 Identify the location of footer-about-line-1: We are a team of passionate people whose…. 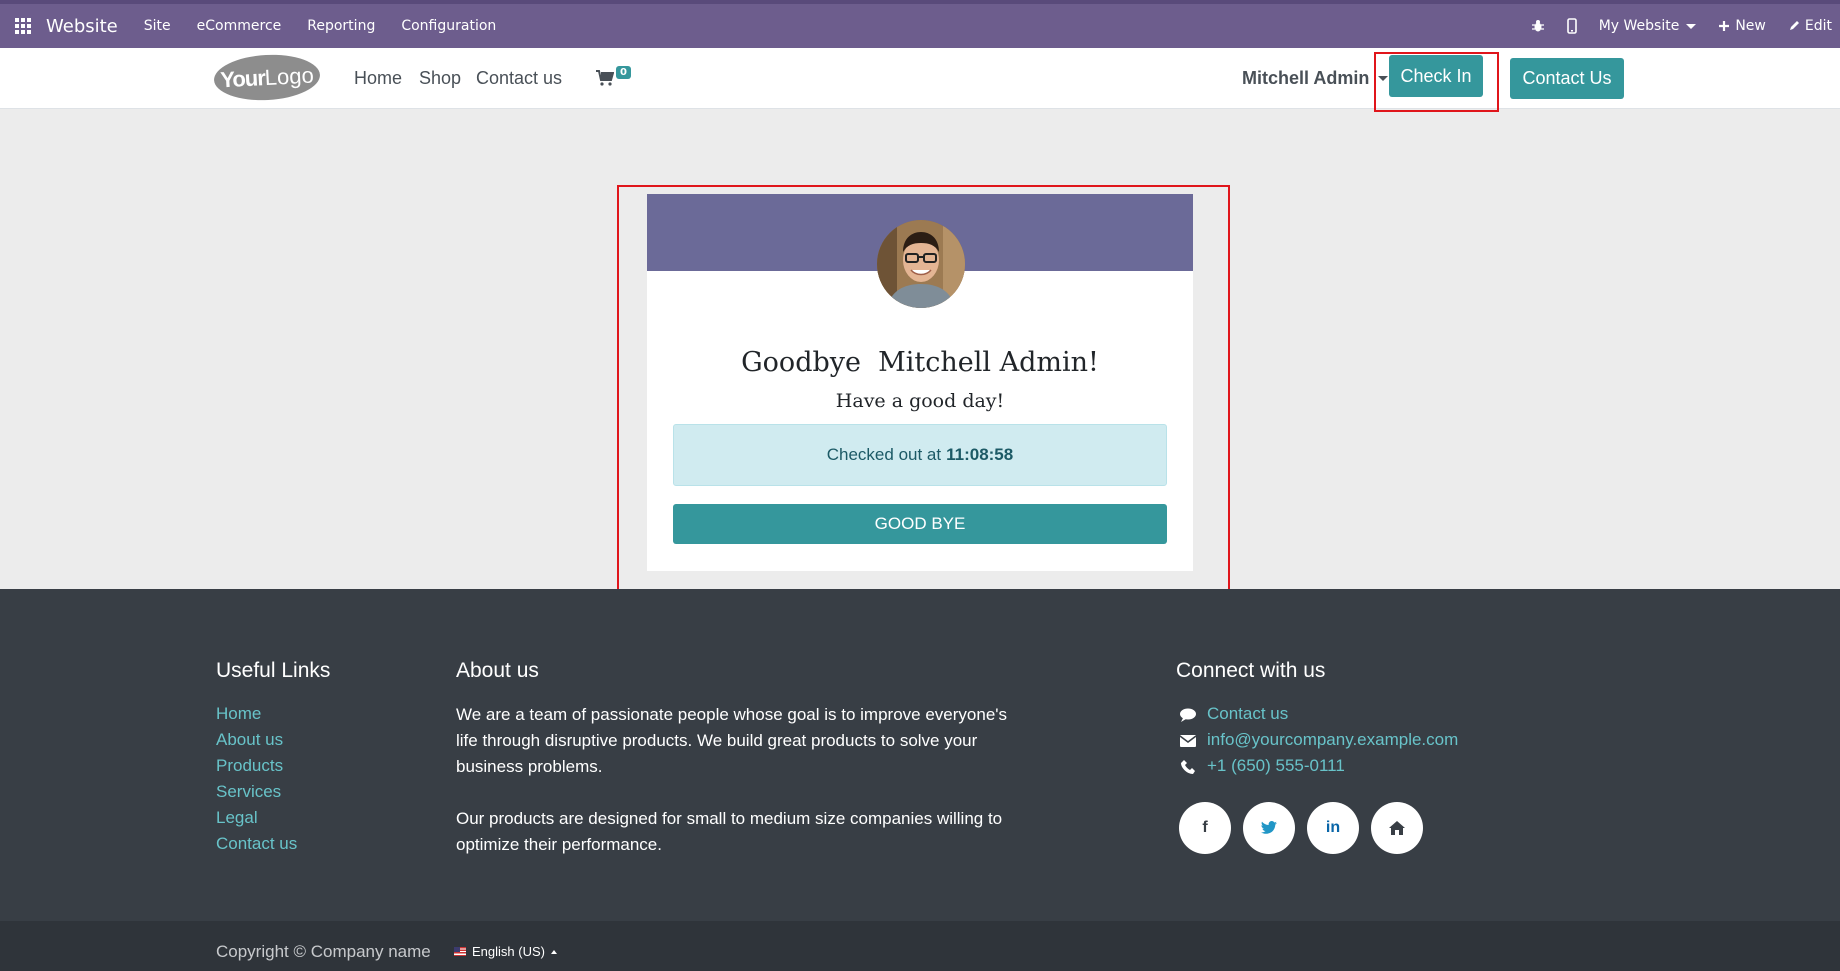
(732, 714).